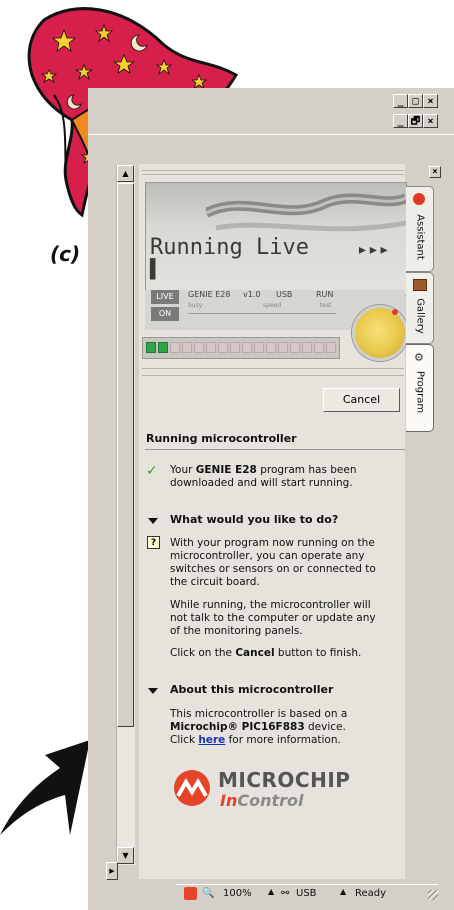 The width and height of the screenshot is (454, 910). Describe the element at coordinates (325, 294) in the screenshot. I see `mode-label: RUN` at that location.